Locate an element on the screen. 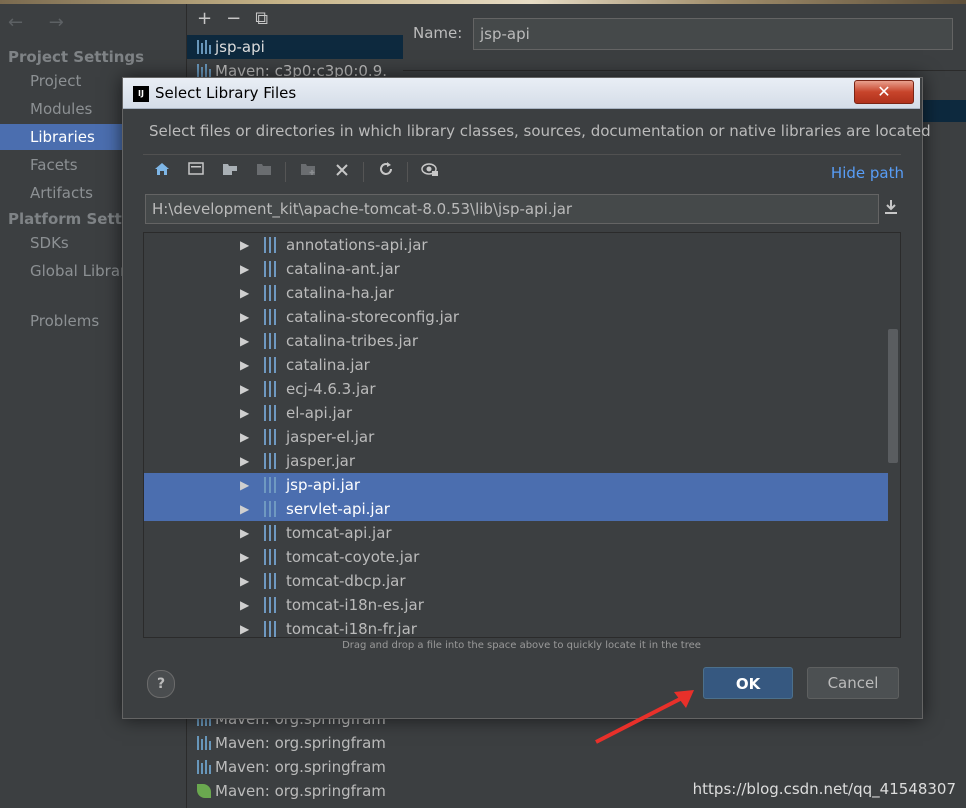  tree-row: ▶ tomcat-coyote.jar is located at coordinates (516, 557).